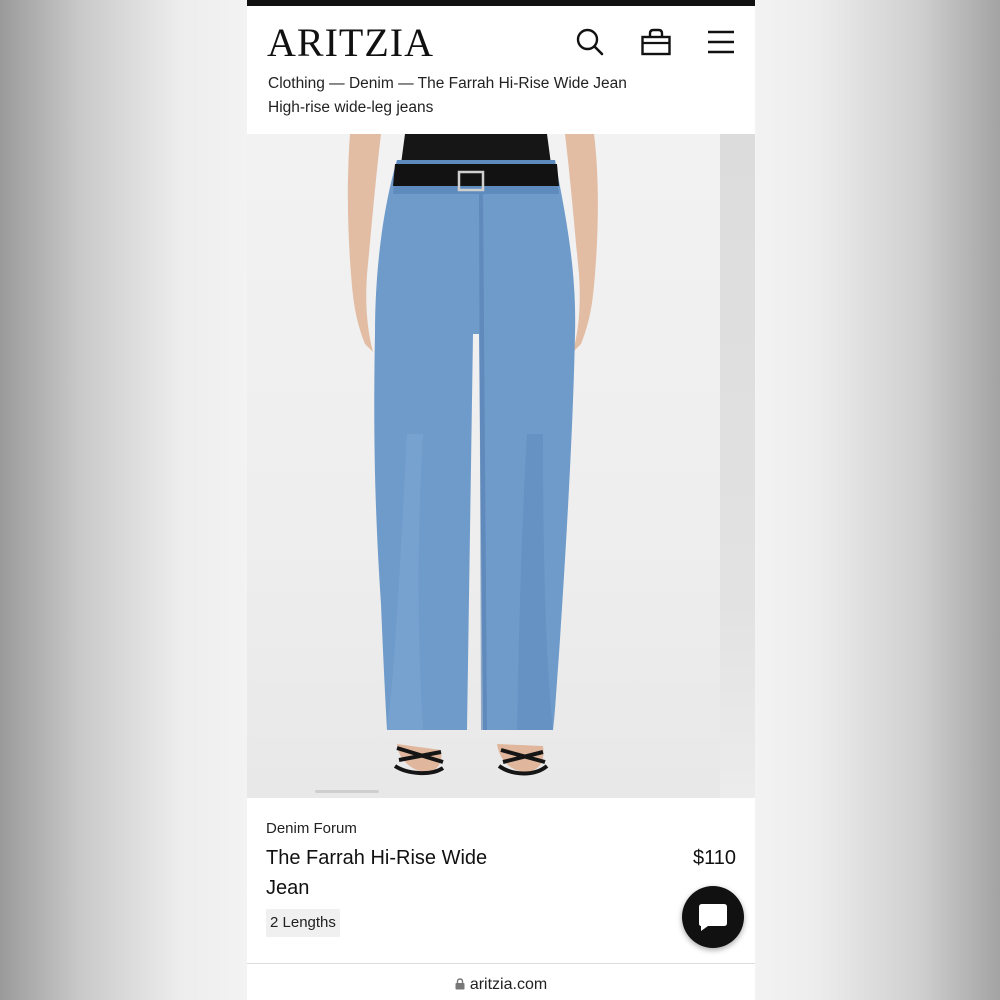  Describe the element at coordinates (460, 986) in the screenshot. I see `lock-icon` at that location.